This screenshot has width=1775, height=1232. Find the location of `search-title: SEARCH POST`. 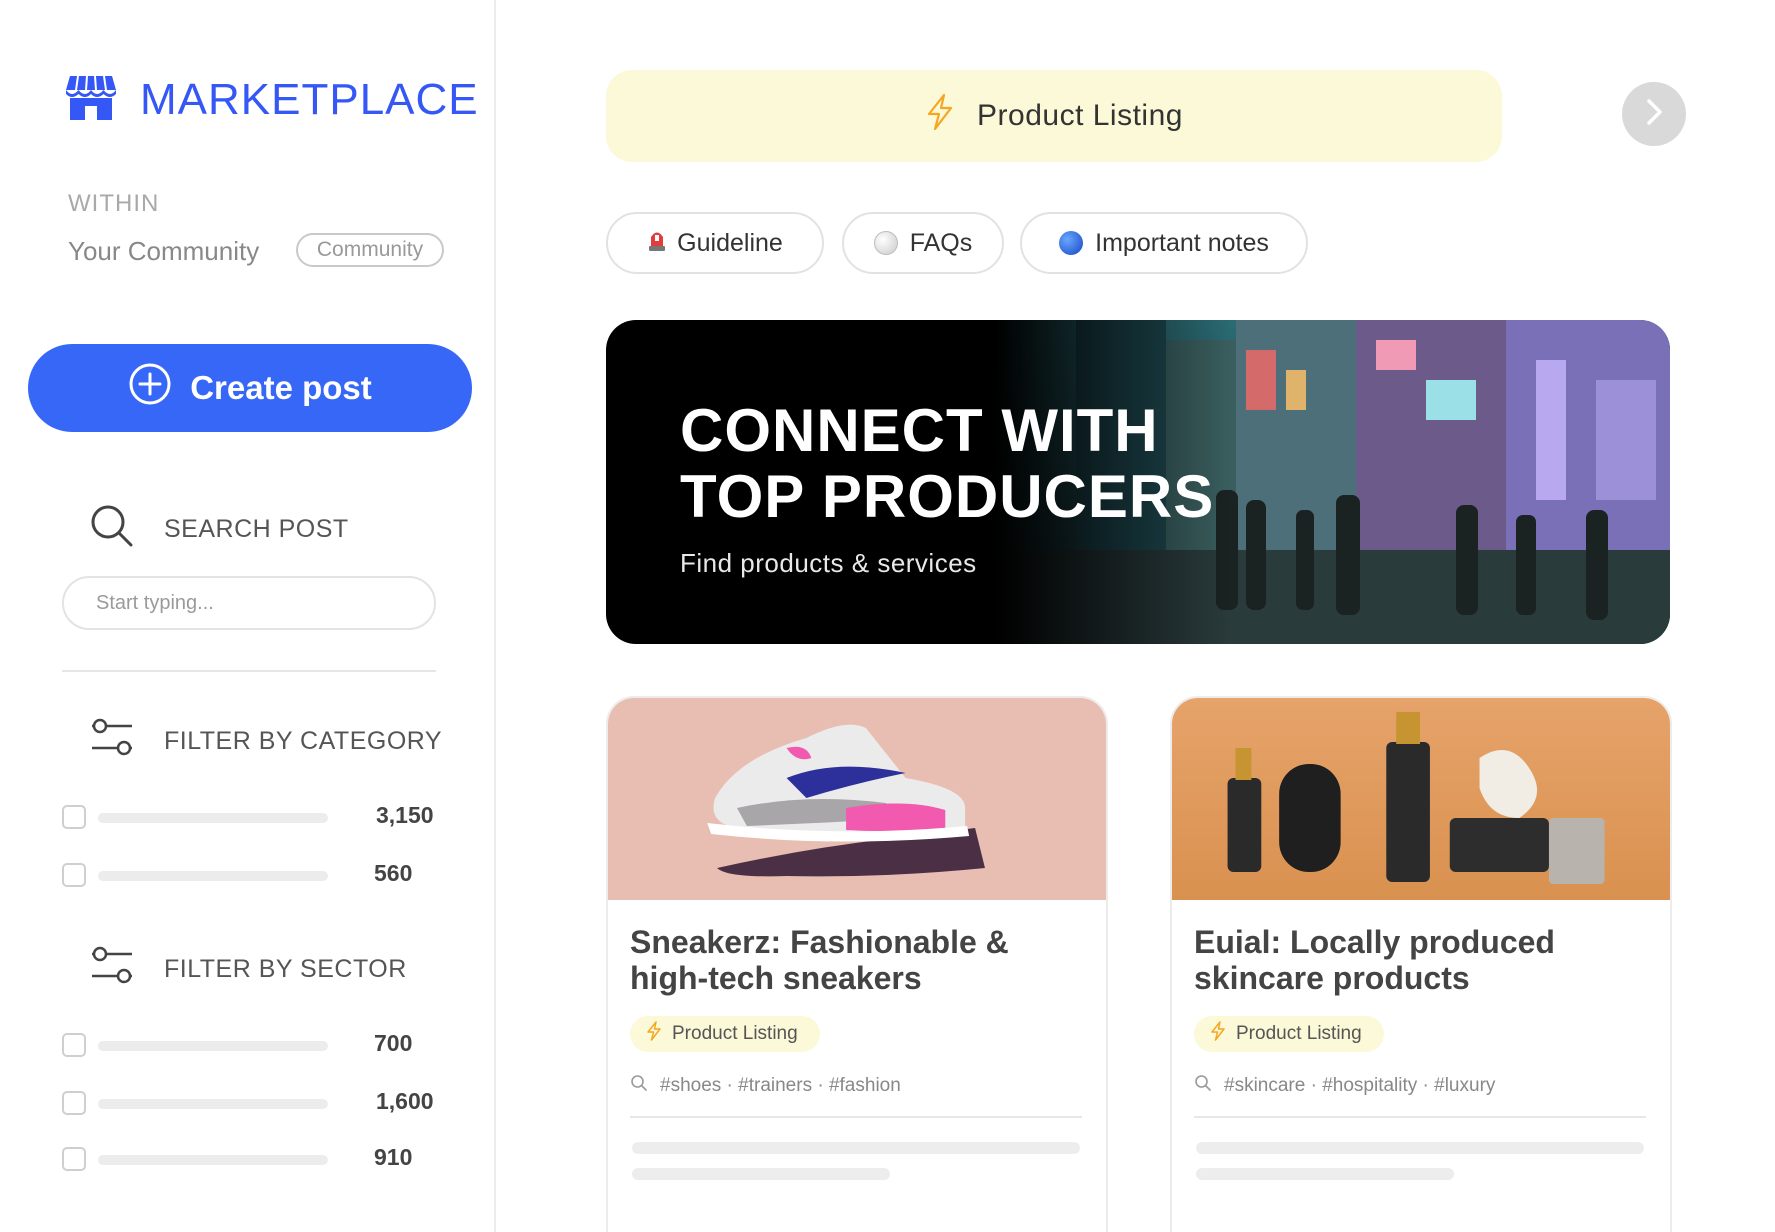

search-title: SEARCH POST is located at coordinates (256, 529).